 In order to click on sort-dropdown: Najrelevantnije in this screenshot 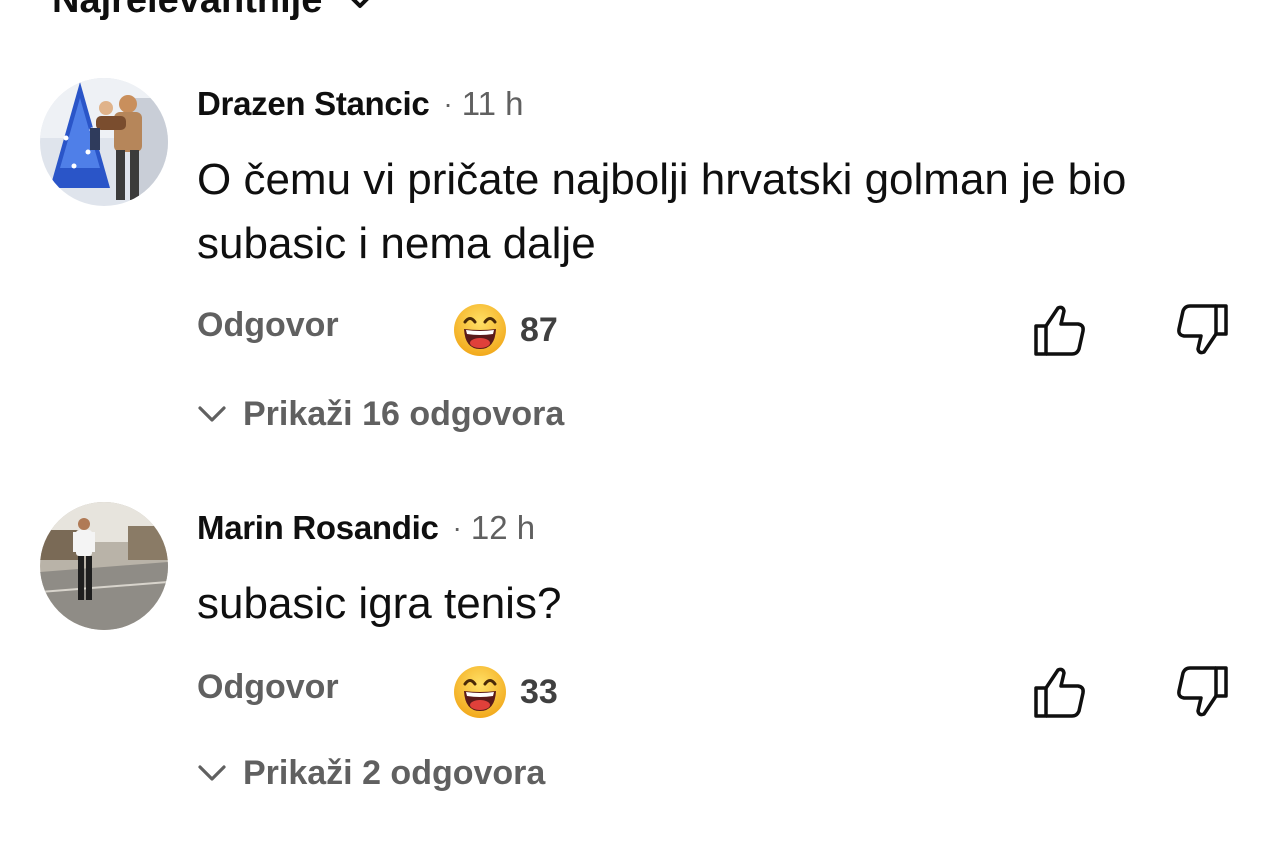, I will do `click(214, 11)`.